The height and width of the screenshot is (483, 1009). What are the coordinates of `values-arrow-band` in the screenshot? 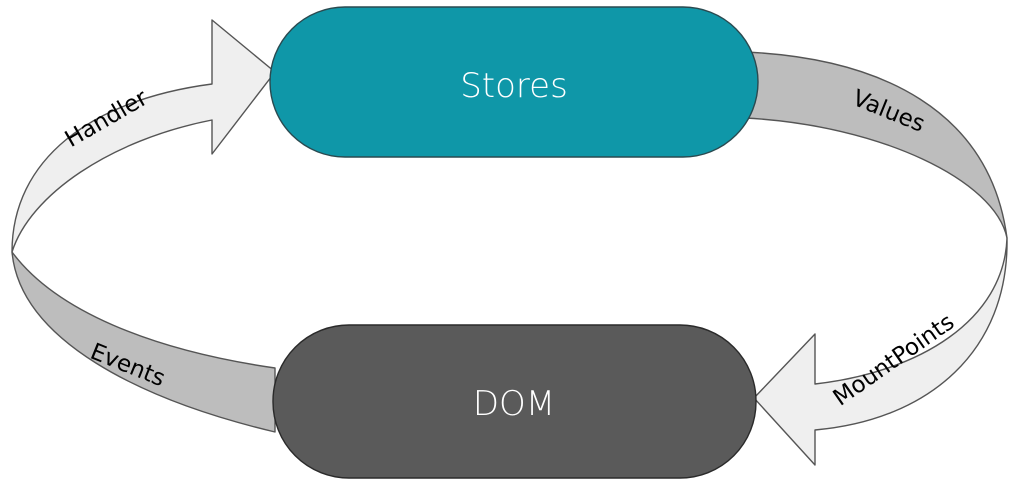 It's located at (876, 145).